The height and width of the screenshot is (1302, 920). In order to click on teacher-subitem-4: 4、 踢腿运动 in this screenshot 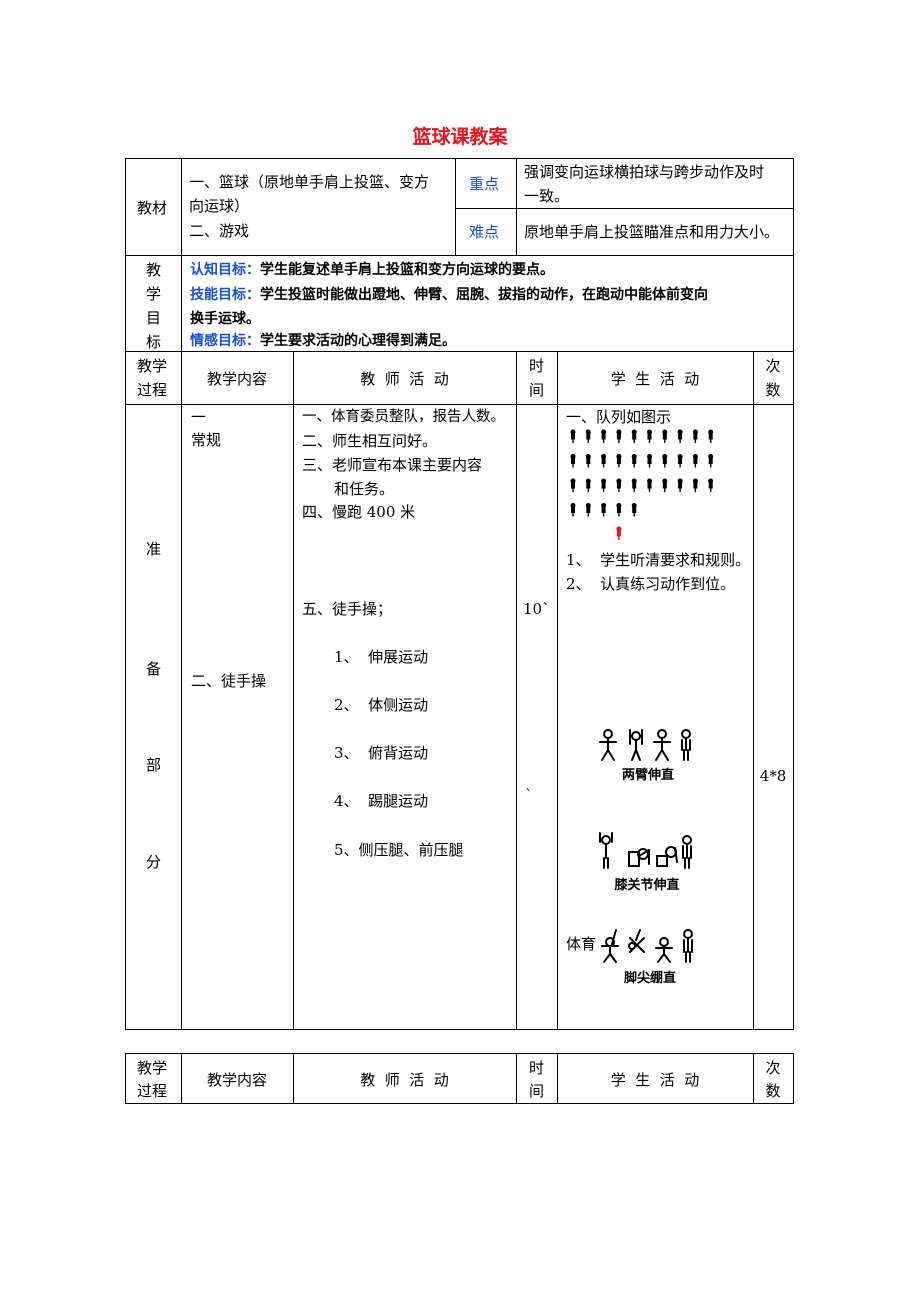, I will do `click(381, 801)`.